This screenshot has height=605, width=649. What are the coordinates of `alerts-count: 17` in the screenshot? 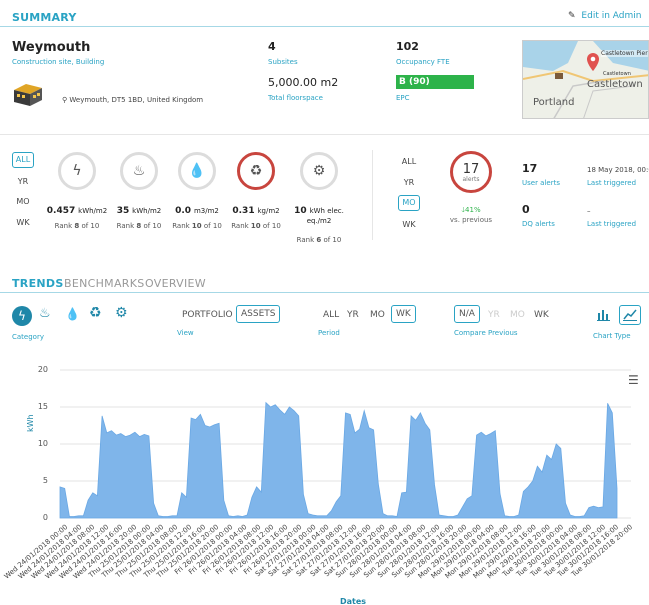 It's located at (471, 169).